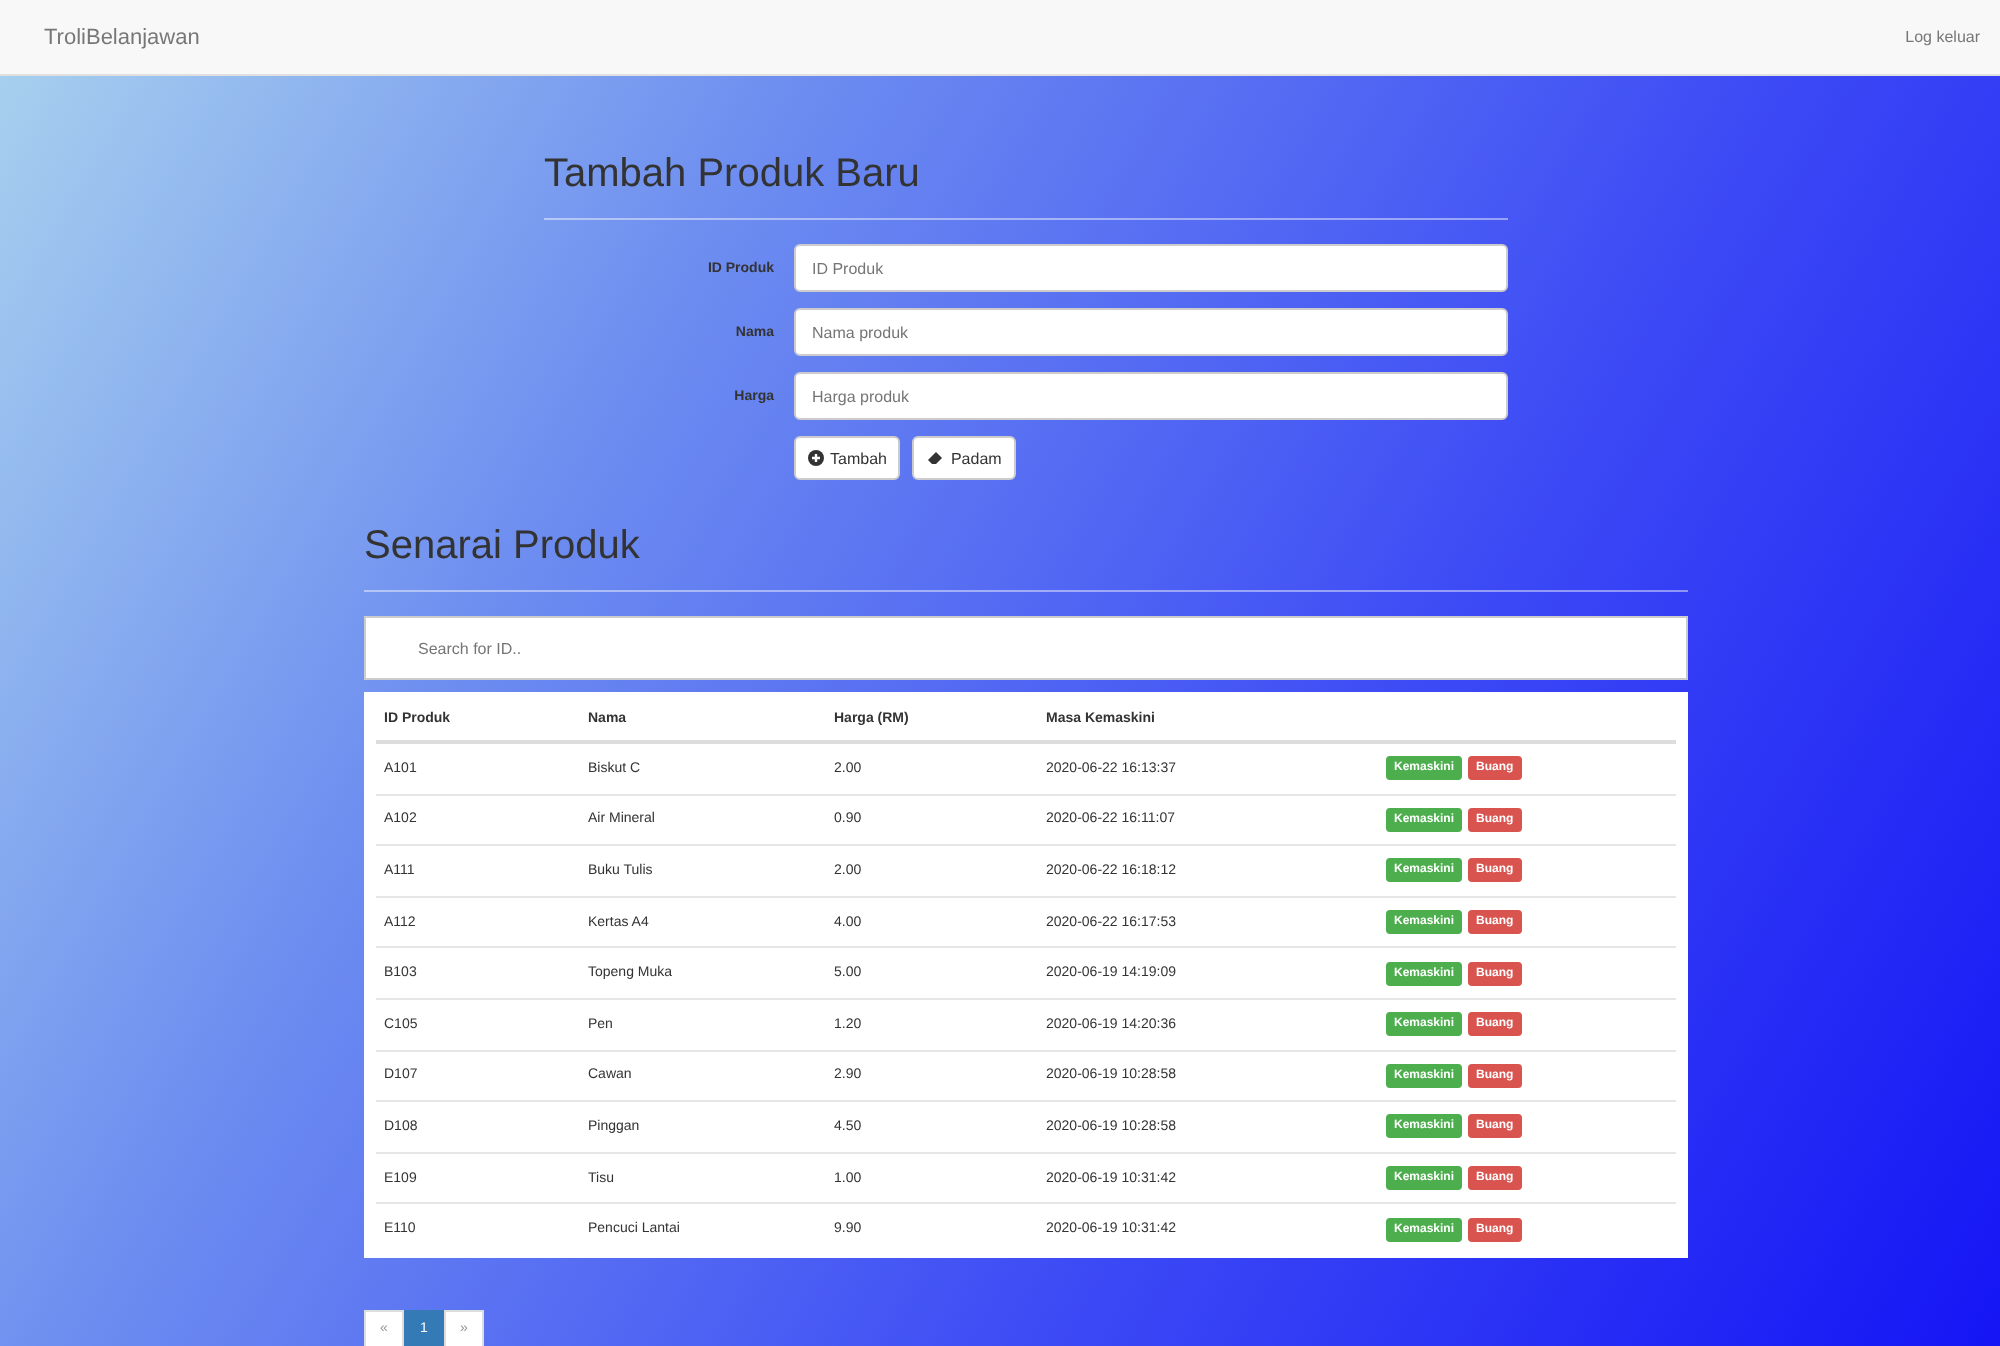 The image size is (2000, 1346). I want to click on logout-link: Log keluar, so click(1942, 37).